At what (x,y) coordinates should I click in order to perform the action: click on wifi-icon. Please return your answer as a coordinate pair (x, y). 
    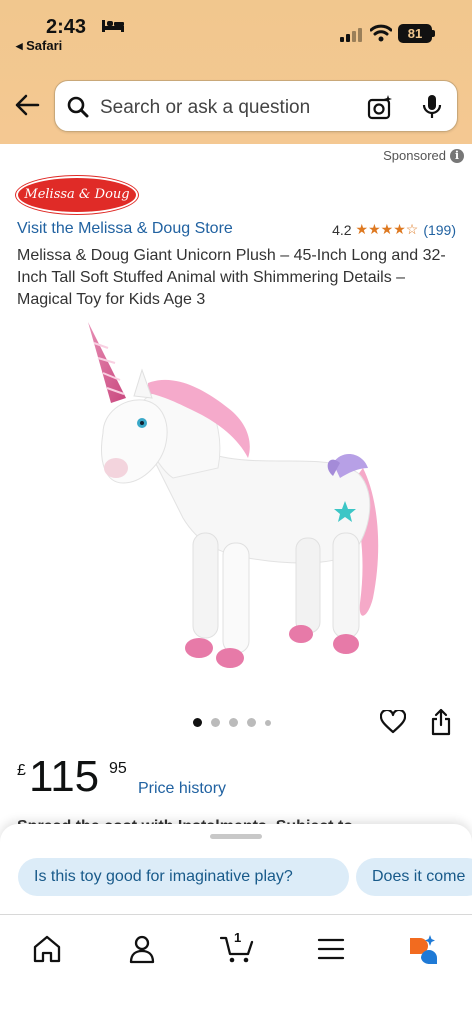
    Looking at the image, I should click on (381, 33).